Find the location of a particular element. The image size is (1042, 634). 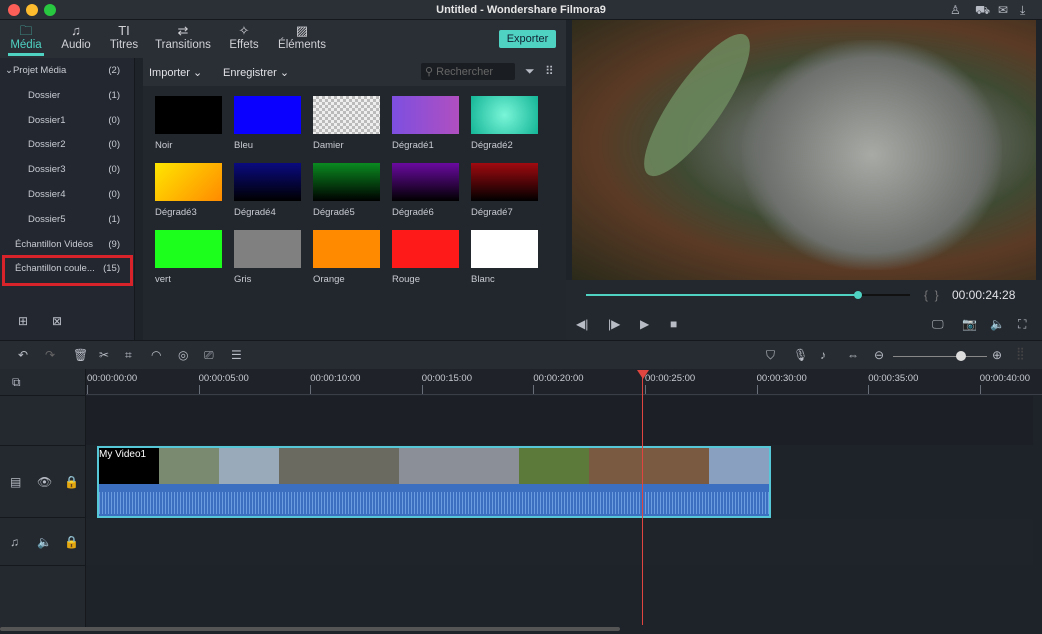

playhead-handle is located at coordinates (643, 374).